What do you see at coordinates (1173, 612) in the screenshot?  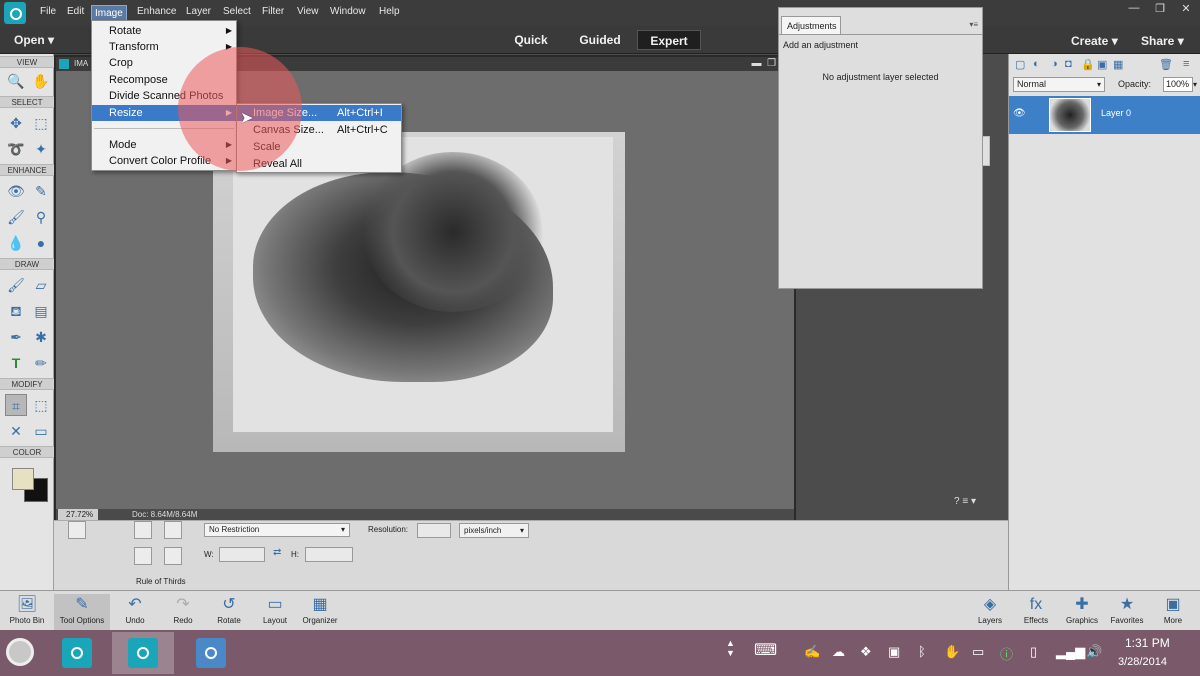 I see `more-button: ▣ More` at bounding box center [1173, 612].